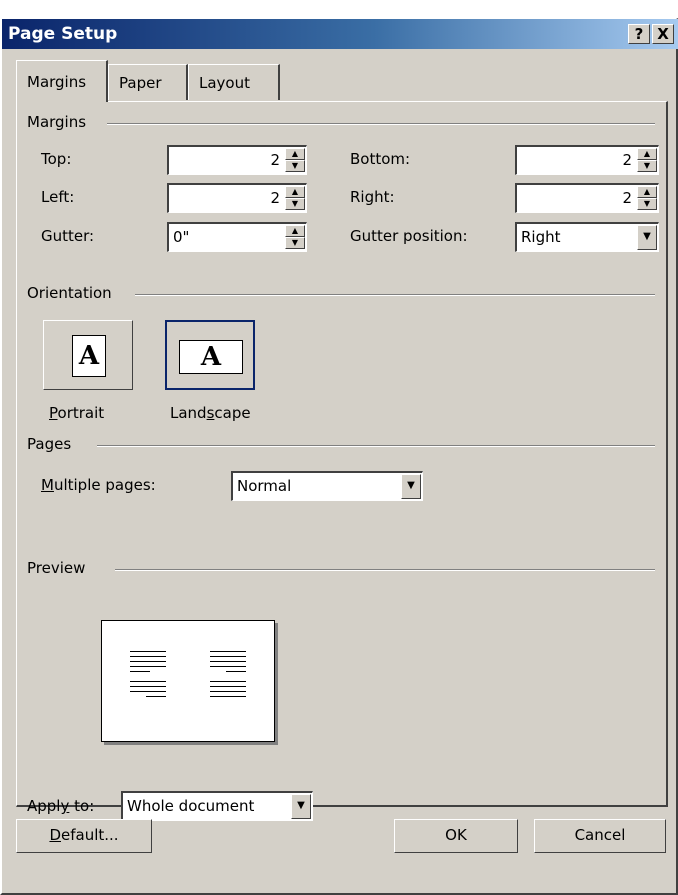  Describe the element at coordinates (60, 122) in the screenshot. I see `margins-group-label: Margins` at that location.